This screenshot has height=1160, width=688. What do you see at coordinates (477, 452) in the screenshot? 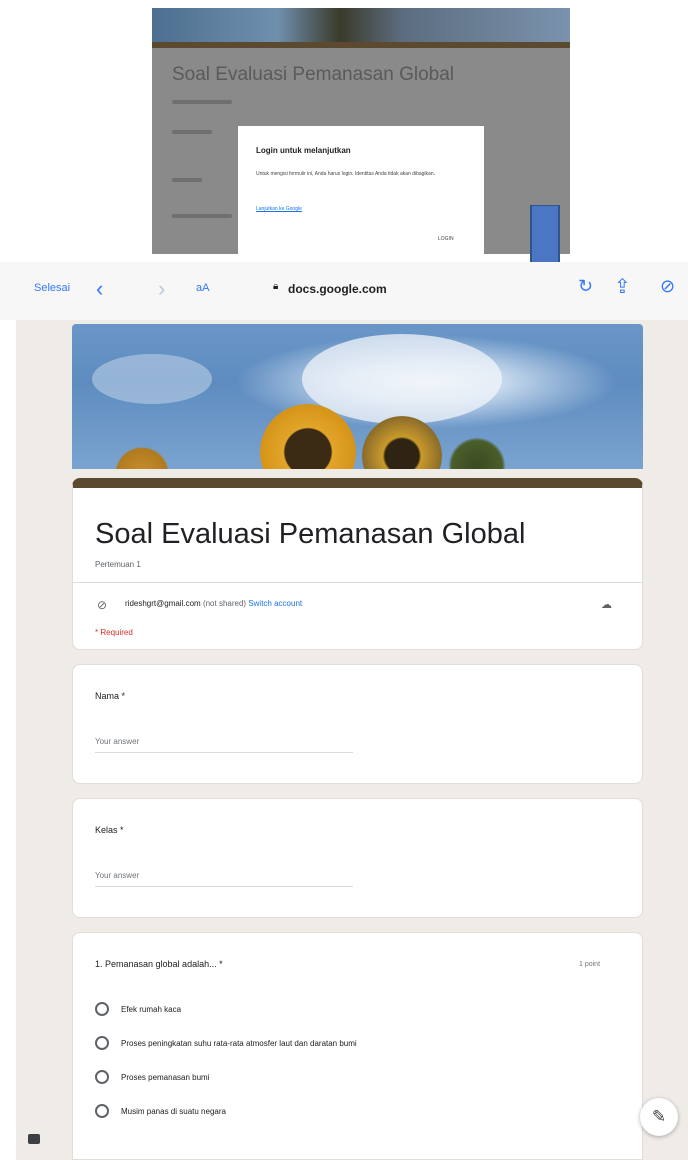
I see `leaf-shape` at bounding box center [477, 452].